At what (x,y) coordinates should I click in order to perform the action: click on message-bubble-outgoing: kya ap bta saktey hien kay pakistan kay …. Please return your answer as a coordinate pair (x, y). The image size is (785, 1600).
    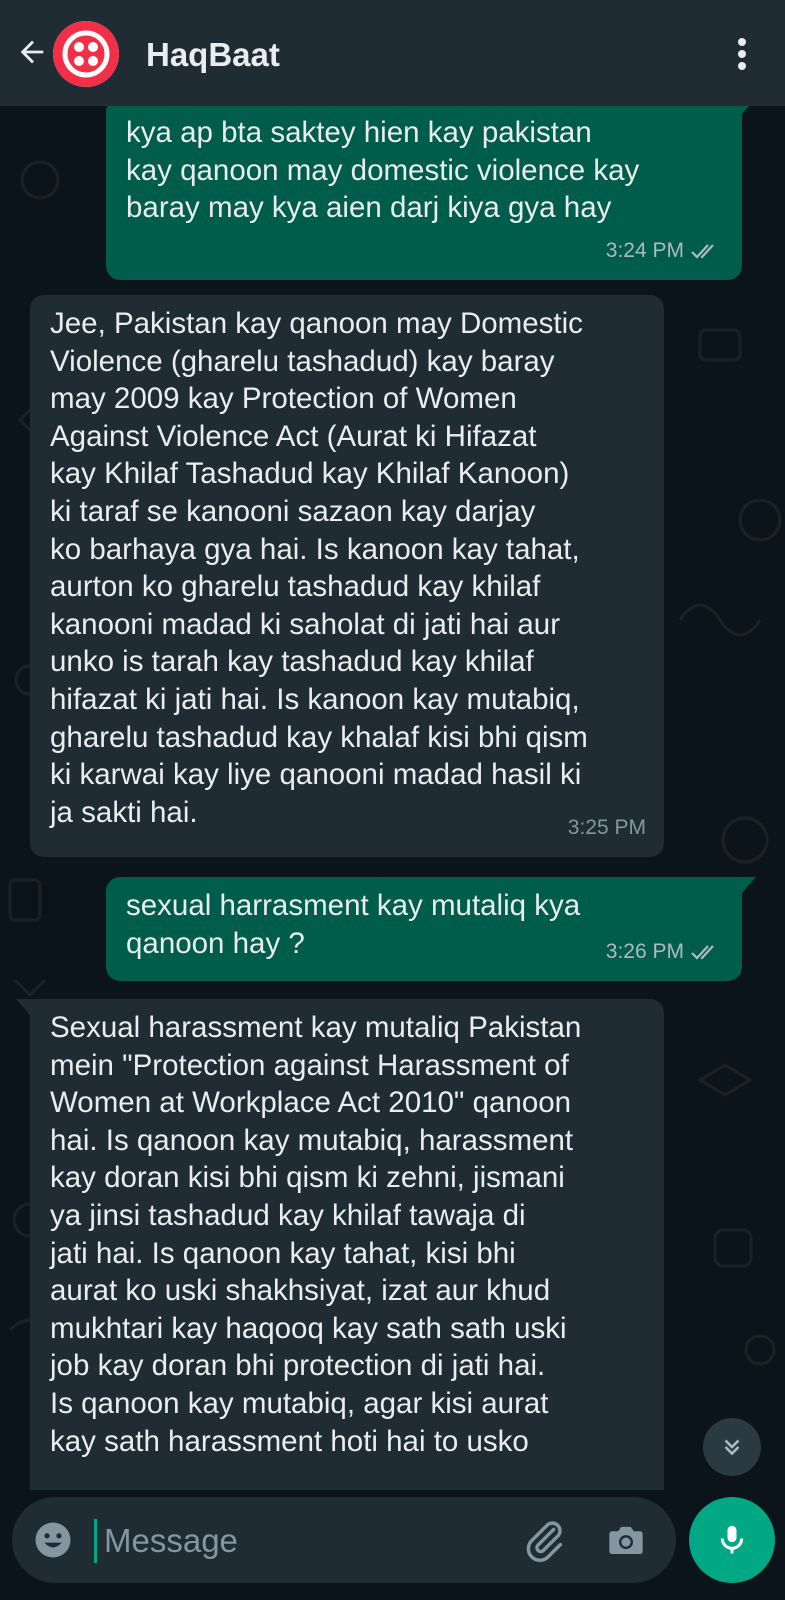
    Looking at the image, I should click on (427, 193).